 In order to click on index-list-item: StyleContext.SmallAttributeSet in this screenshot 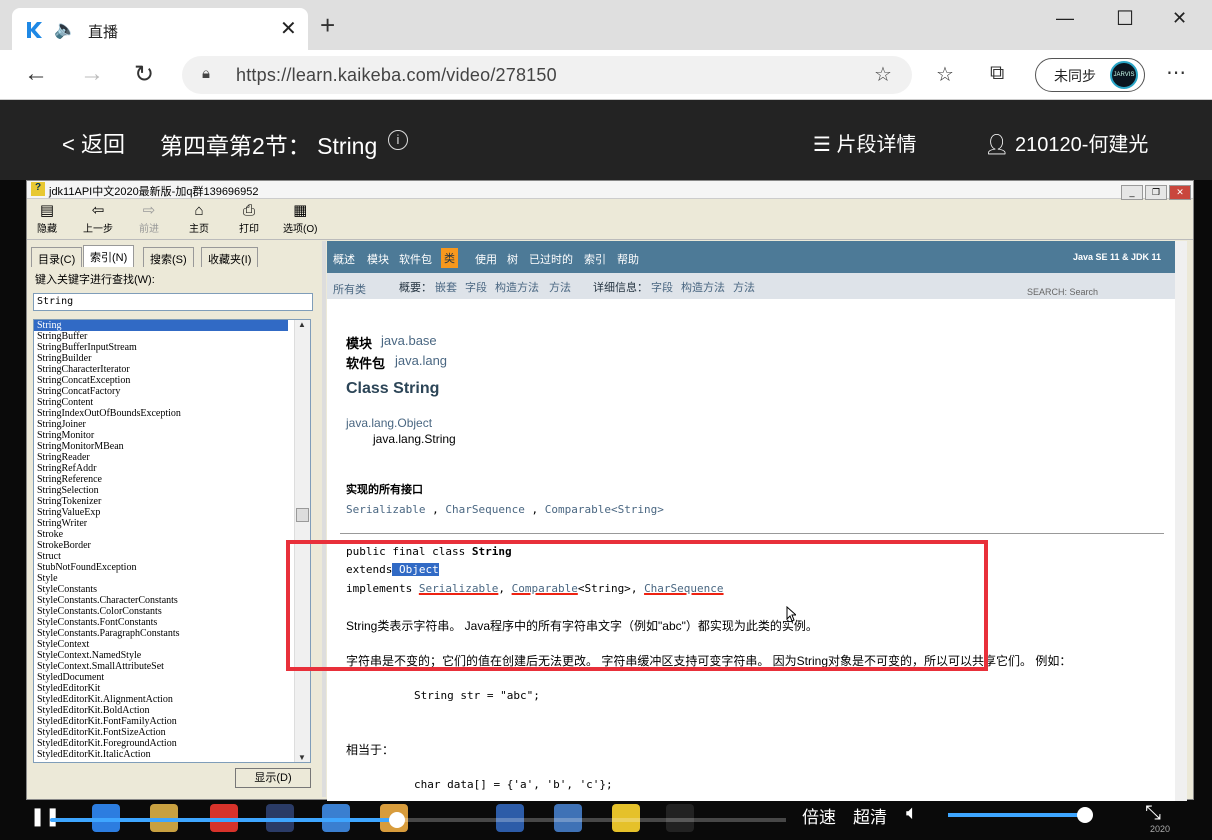, I will do `click(172, 666)`.